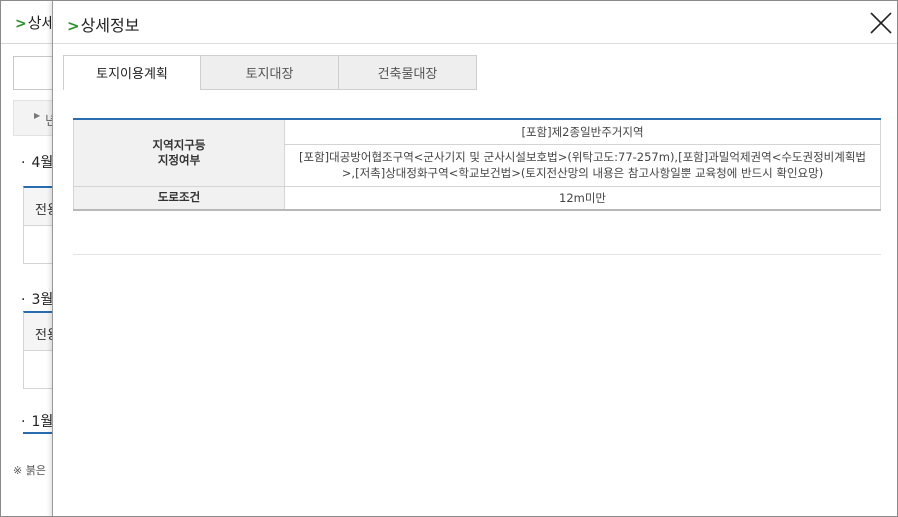  Describe the element at coordinates (582, 198) in the screenshot. I see `road-condition-value: 12m미만` at that location.